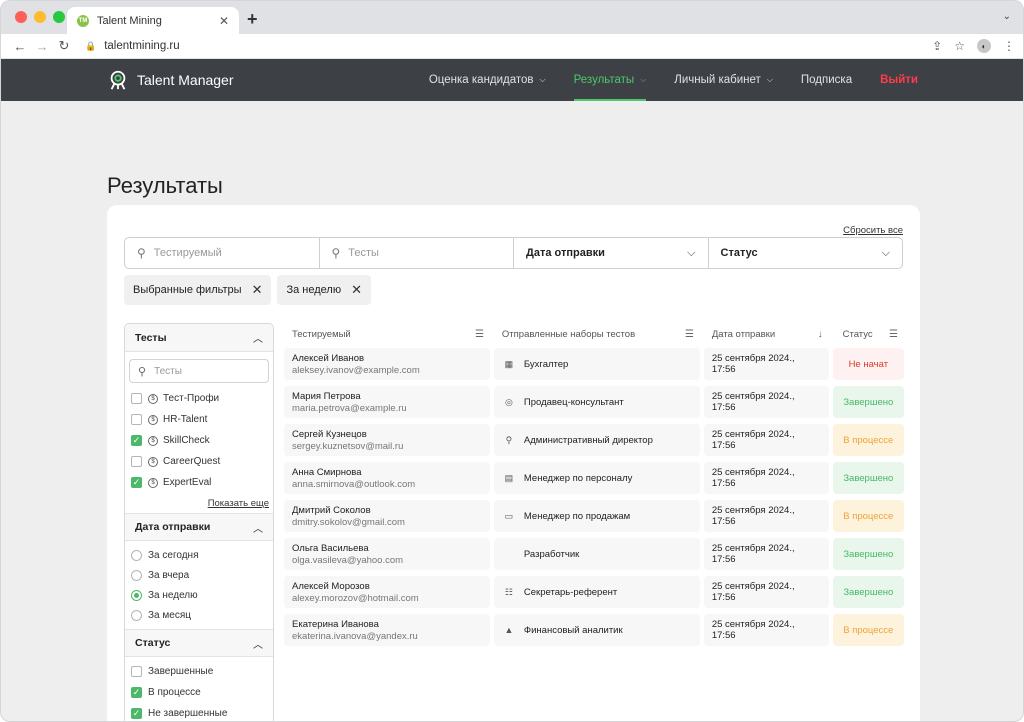 The image size is (1024, 722). What do you see at coordinates (59, 17) in the screenshot?
I see `maximize-window-button` at bounding box center [59, 17].